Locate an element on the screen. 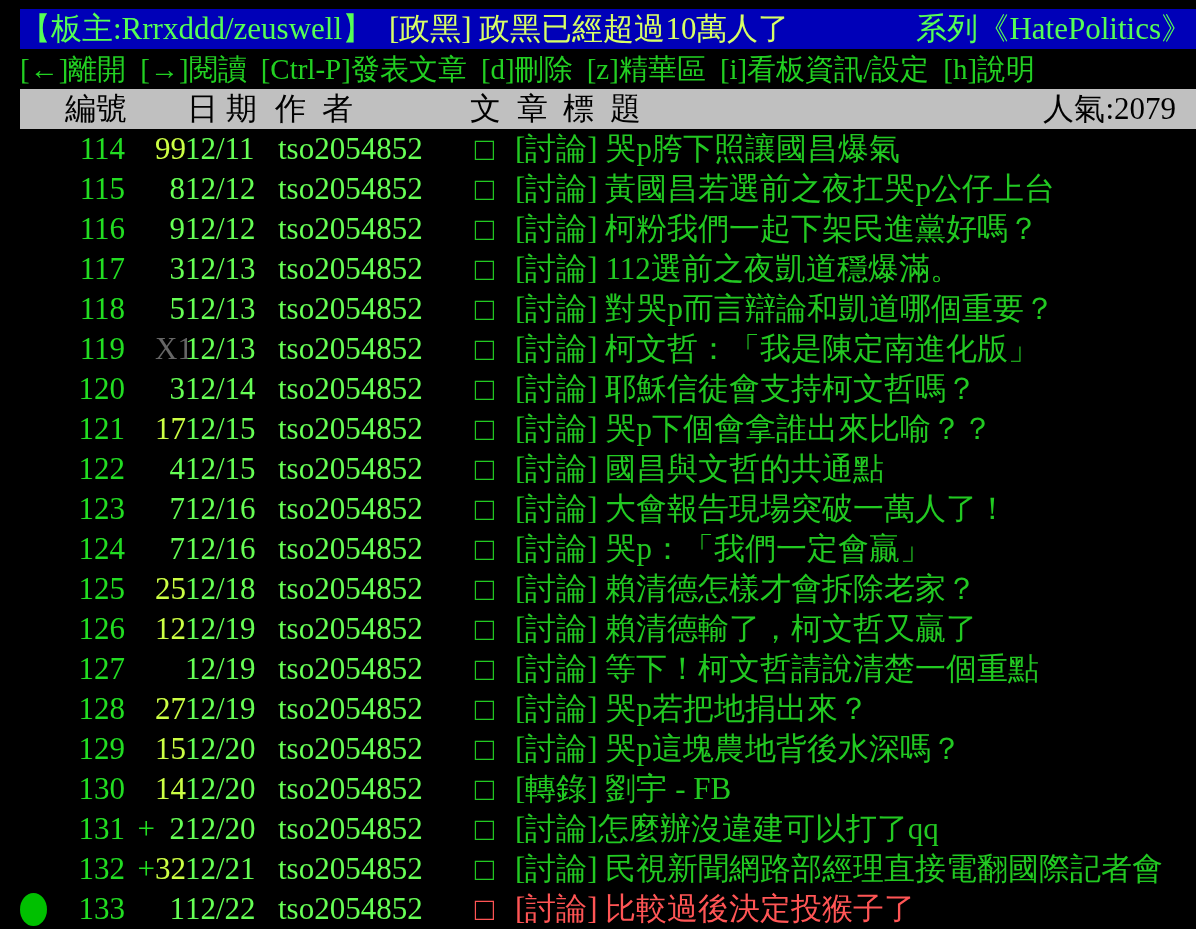  push-count: 15 is located at coordinates (170, 748).